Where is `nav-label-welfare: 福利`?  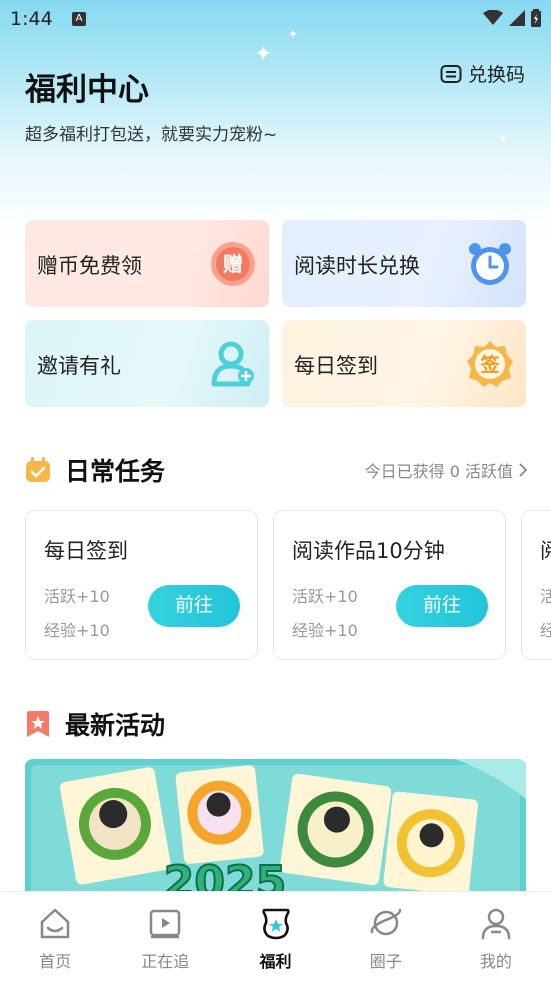 nav-label-welfare: 福利 is located at coordinates (275, 961).